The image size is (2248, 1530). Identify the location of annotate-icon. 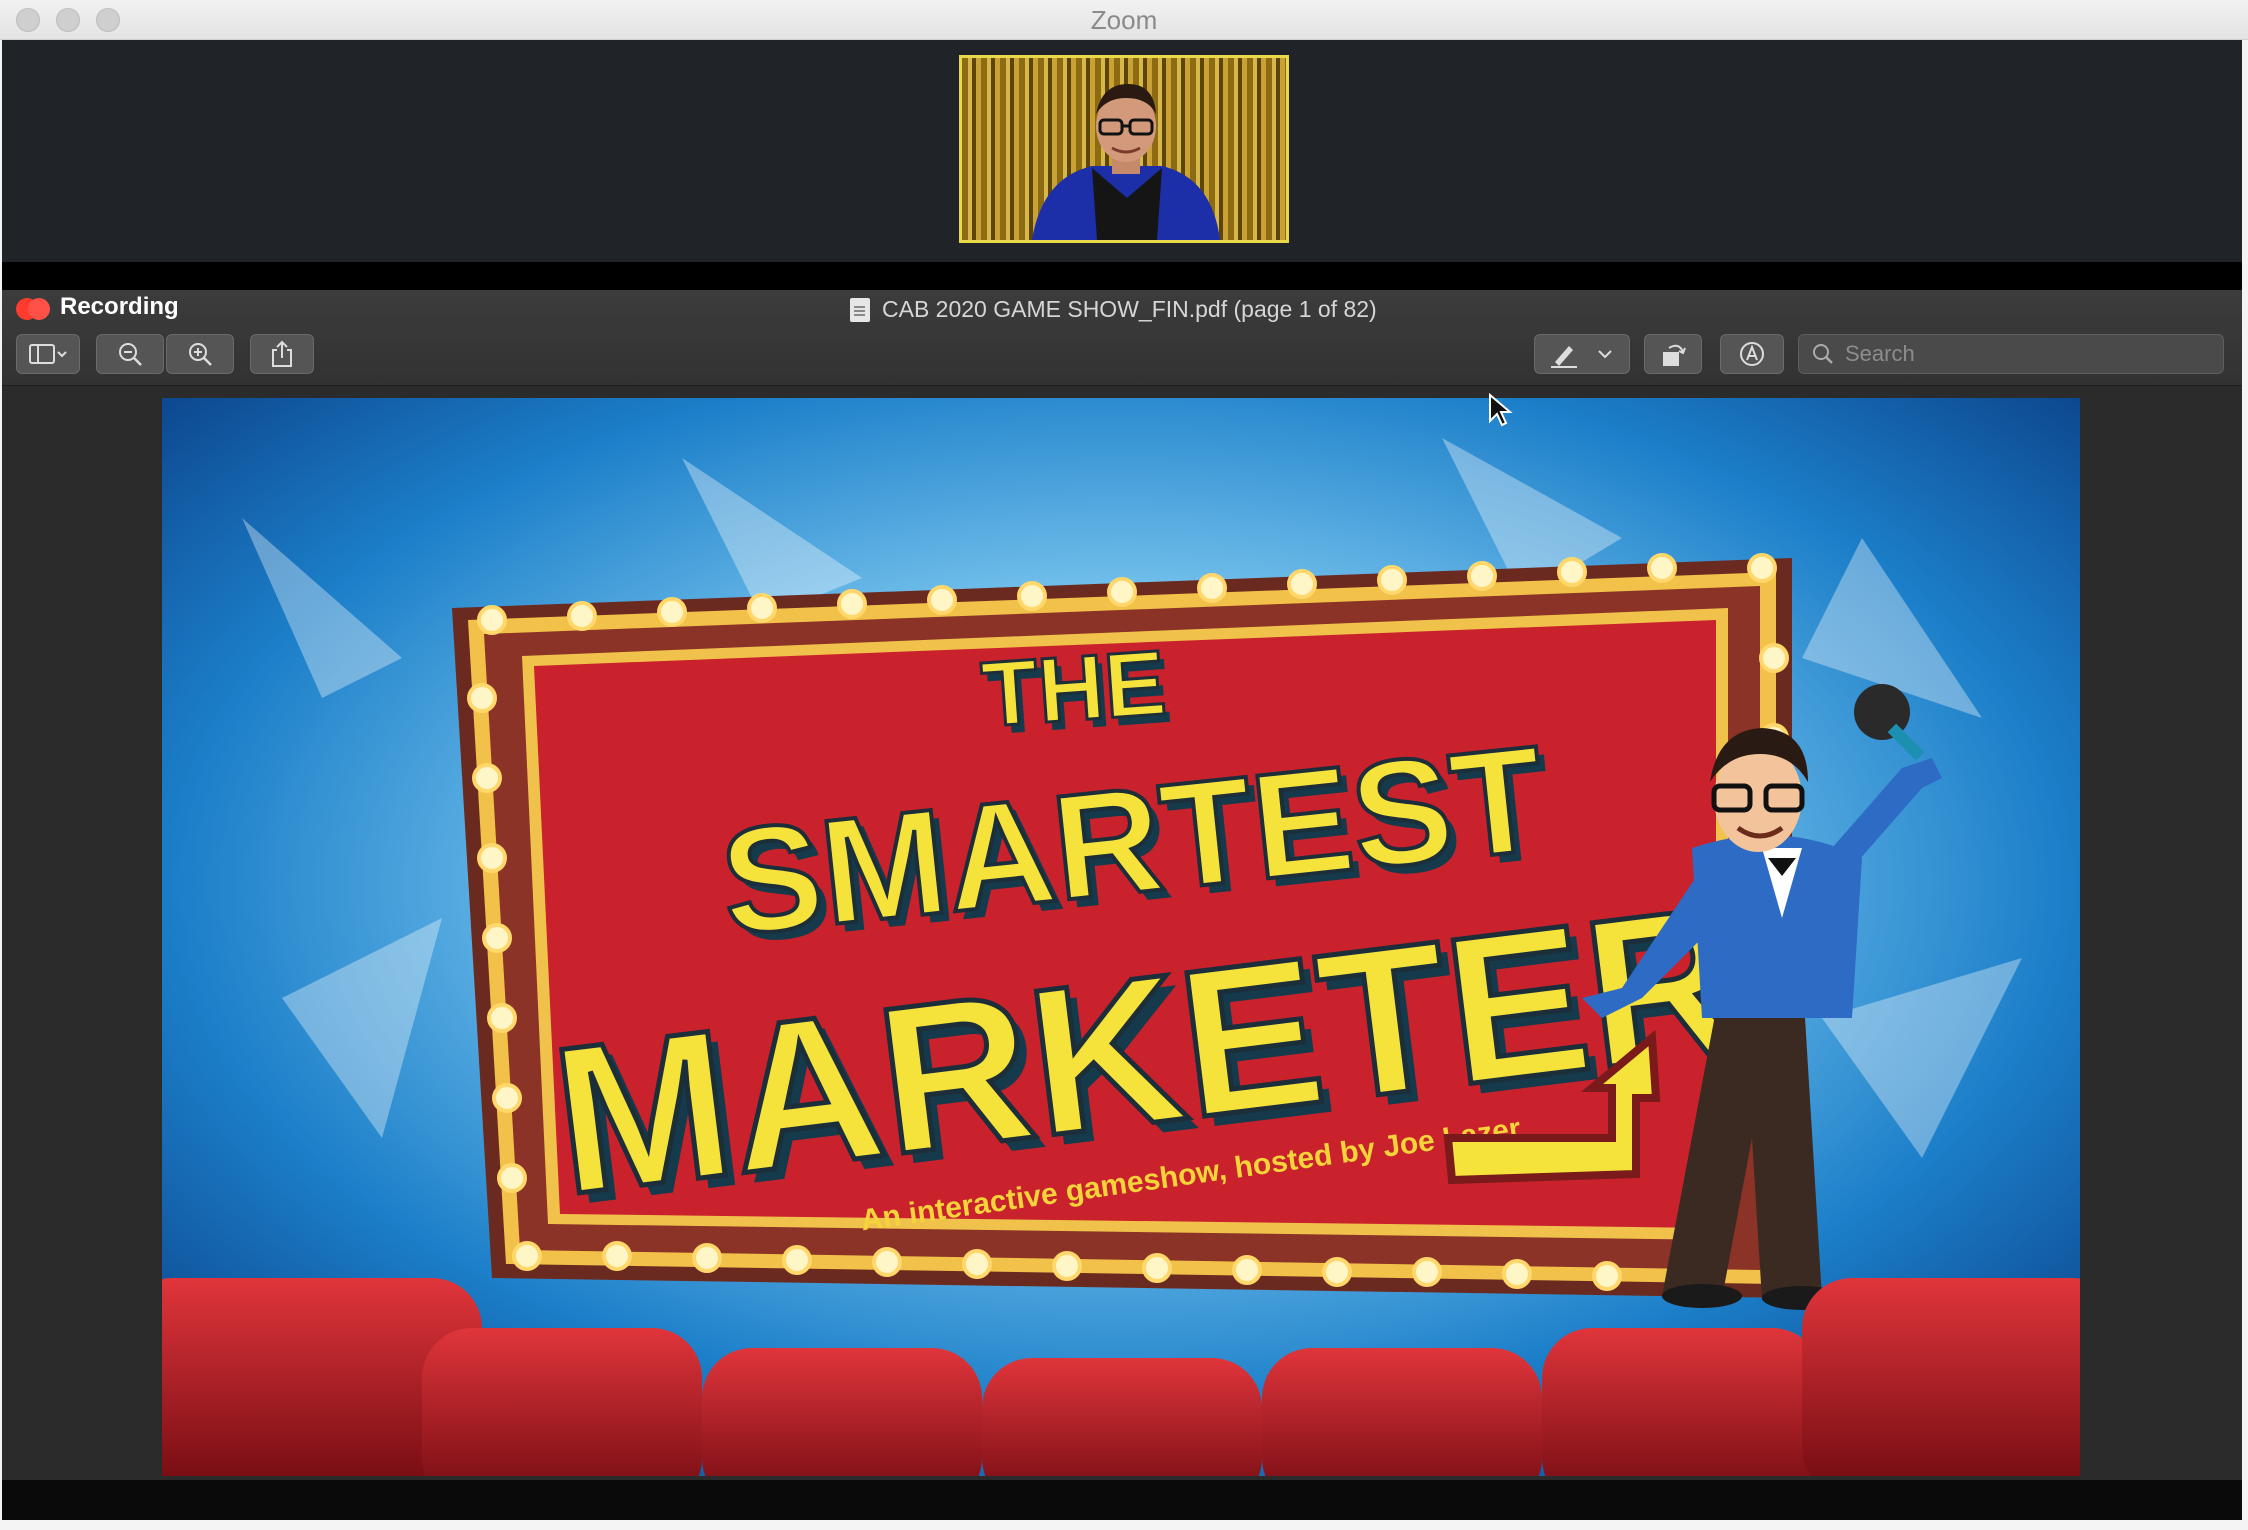
(1752, 354).